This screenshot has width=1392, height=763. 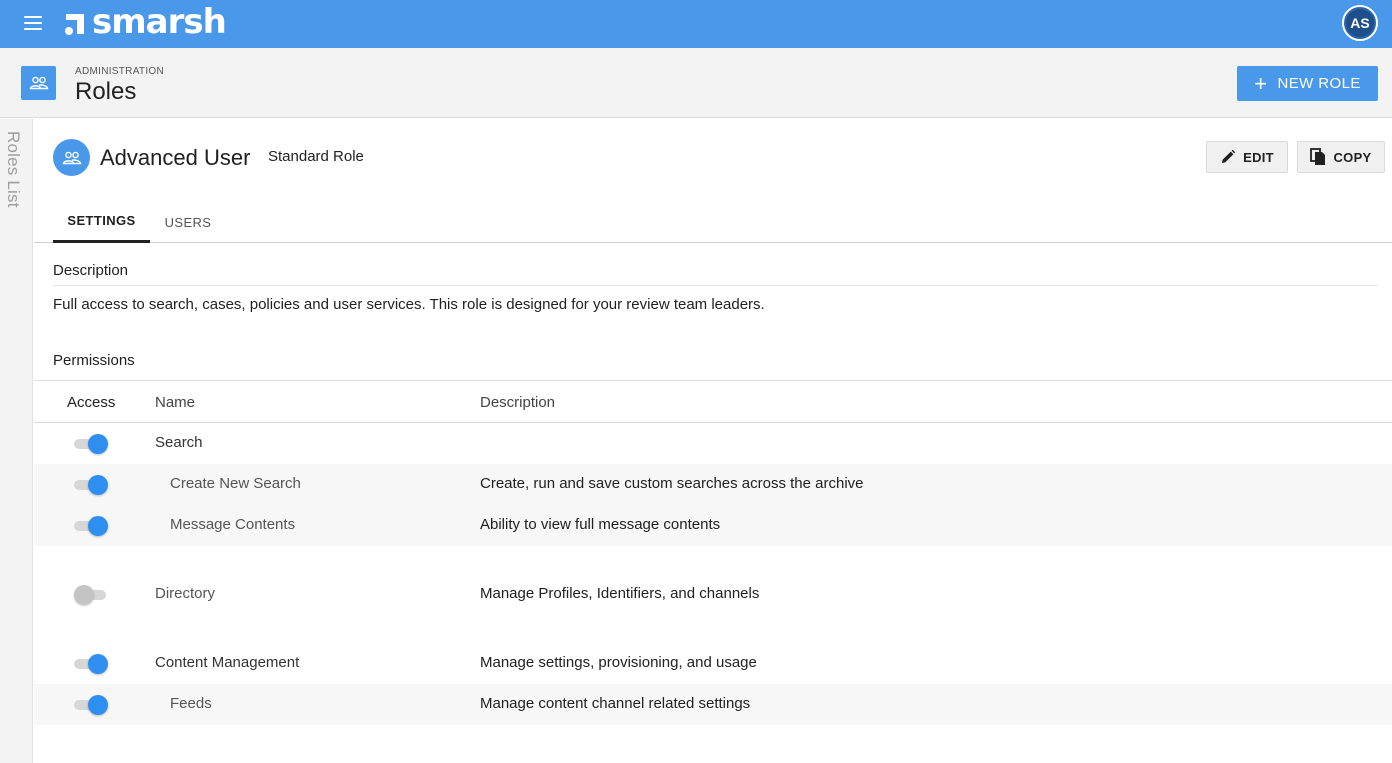 What do you see at coordinates (1318, 156) in the screenshot?
I see `copy-icon` at bounding box center [1318, 156].